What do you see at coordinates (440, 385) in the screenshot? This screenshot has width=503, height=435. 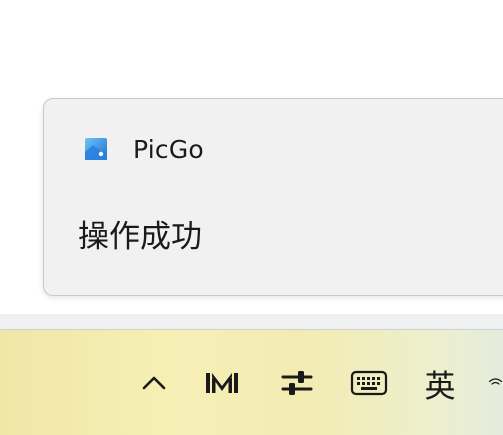 I see `ime-indicator: 英` at bounding box center [440, 385].